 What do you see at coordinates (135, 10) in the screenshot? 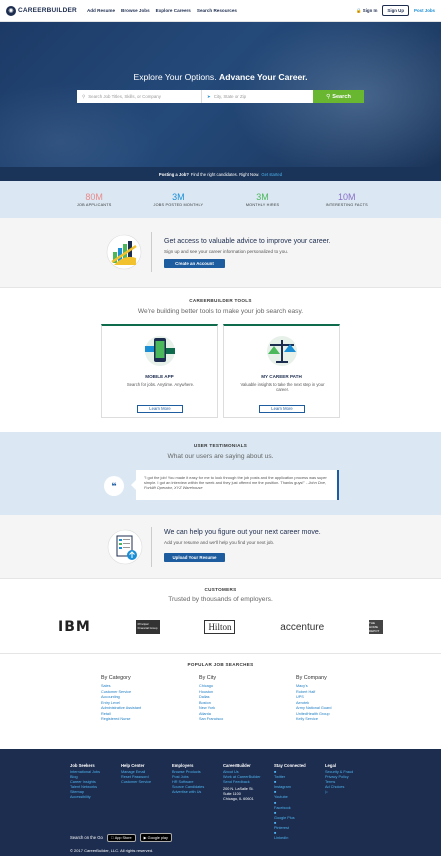
I see `nav-browse-jobs: Browse Jobs` at bounding box center [135, 10].